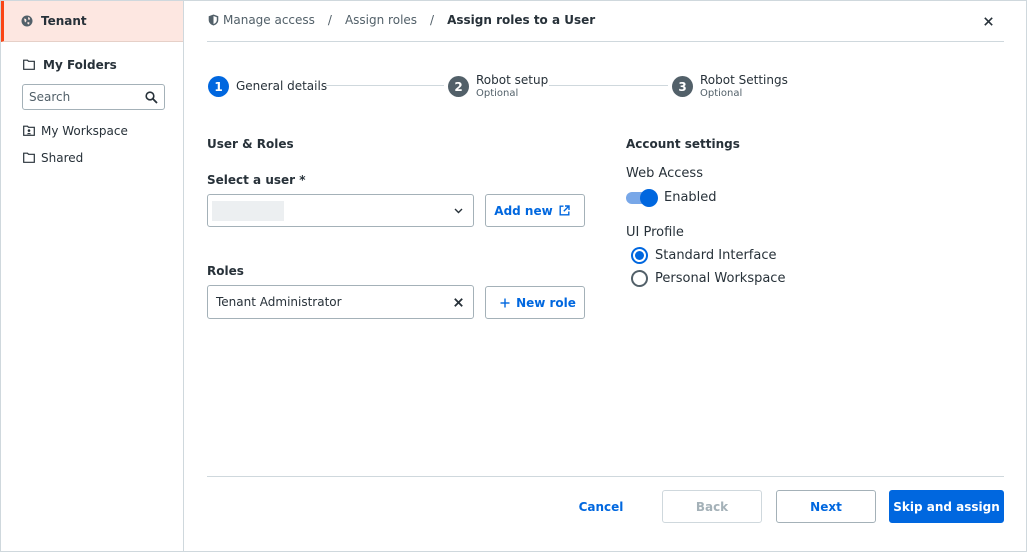 This screenshot has height=552, width=1027. Describe the element at coordinates (84, 130) in the screenshot. I see `sidebar-item-label: My Workspace` at that location.